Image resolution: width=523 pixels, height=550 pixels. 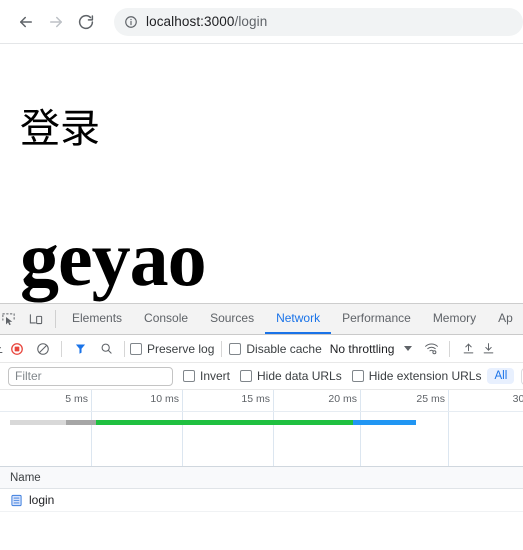 What do you see at coordinates (190, 21) in the screenshot?
I see `url-origin: localhost:3000` at bounding box center [190, 21].